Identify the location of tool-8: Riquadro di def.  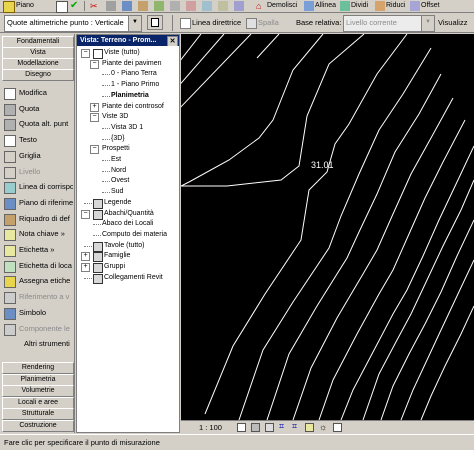
(37, 219).